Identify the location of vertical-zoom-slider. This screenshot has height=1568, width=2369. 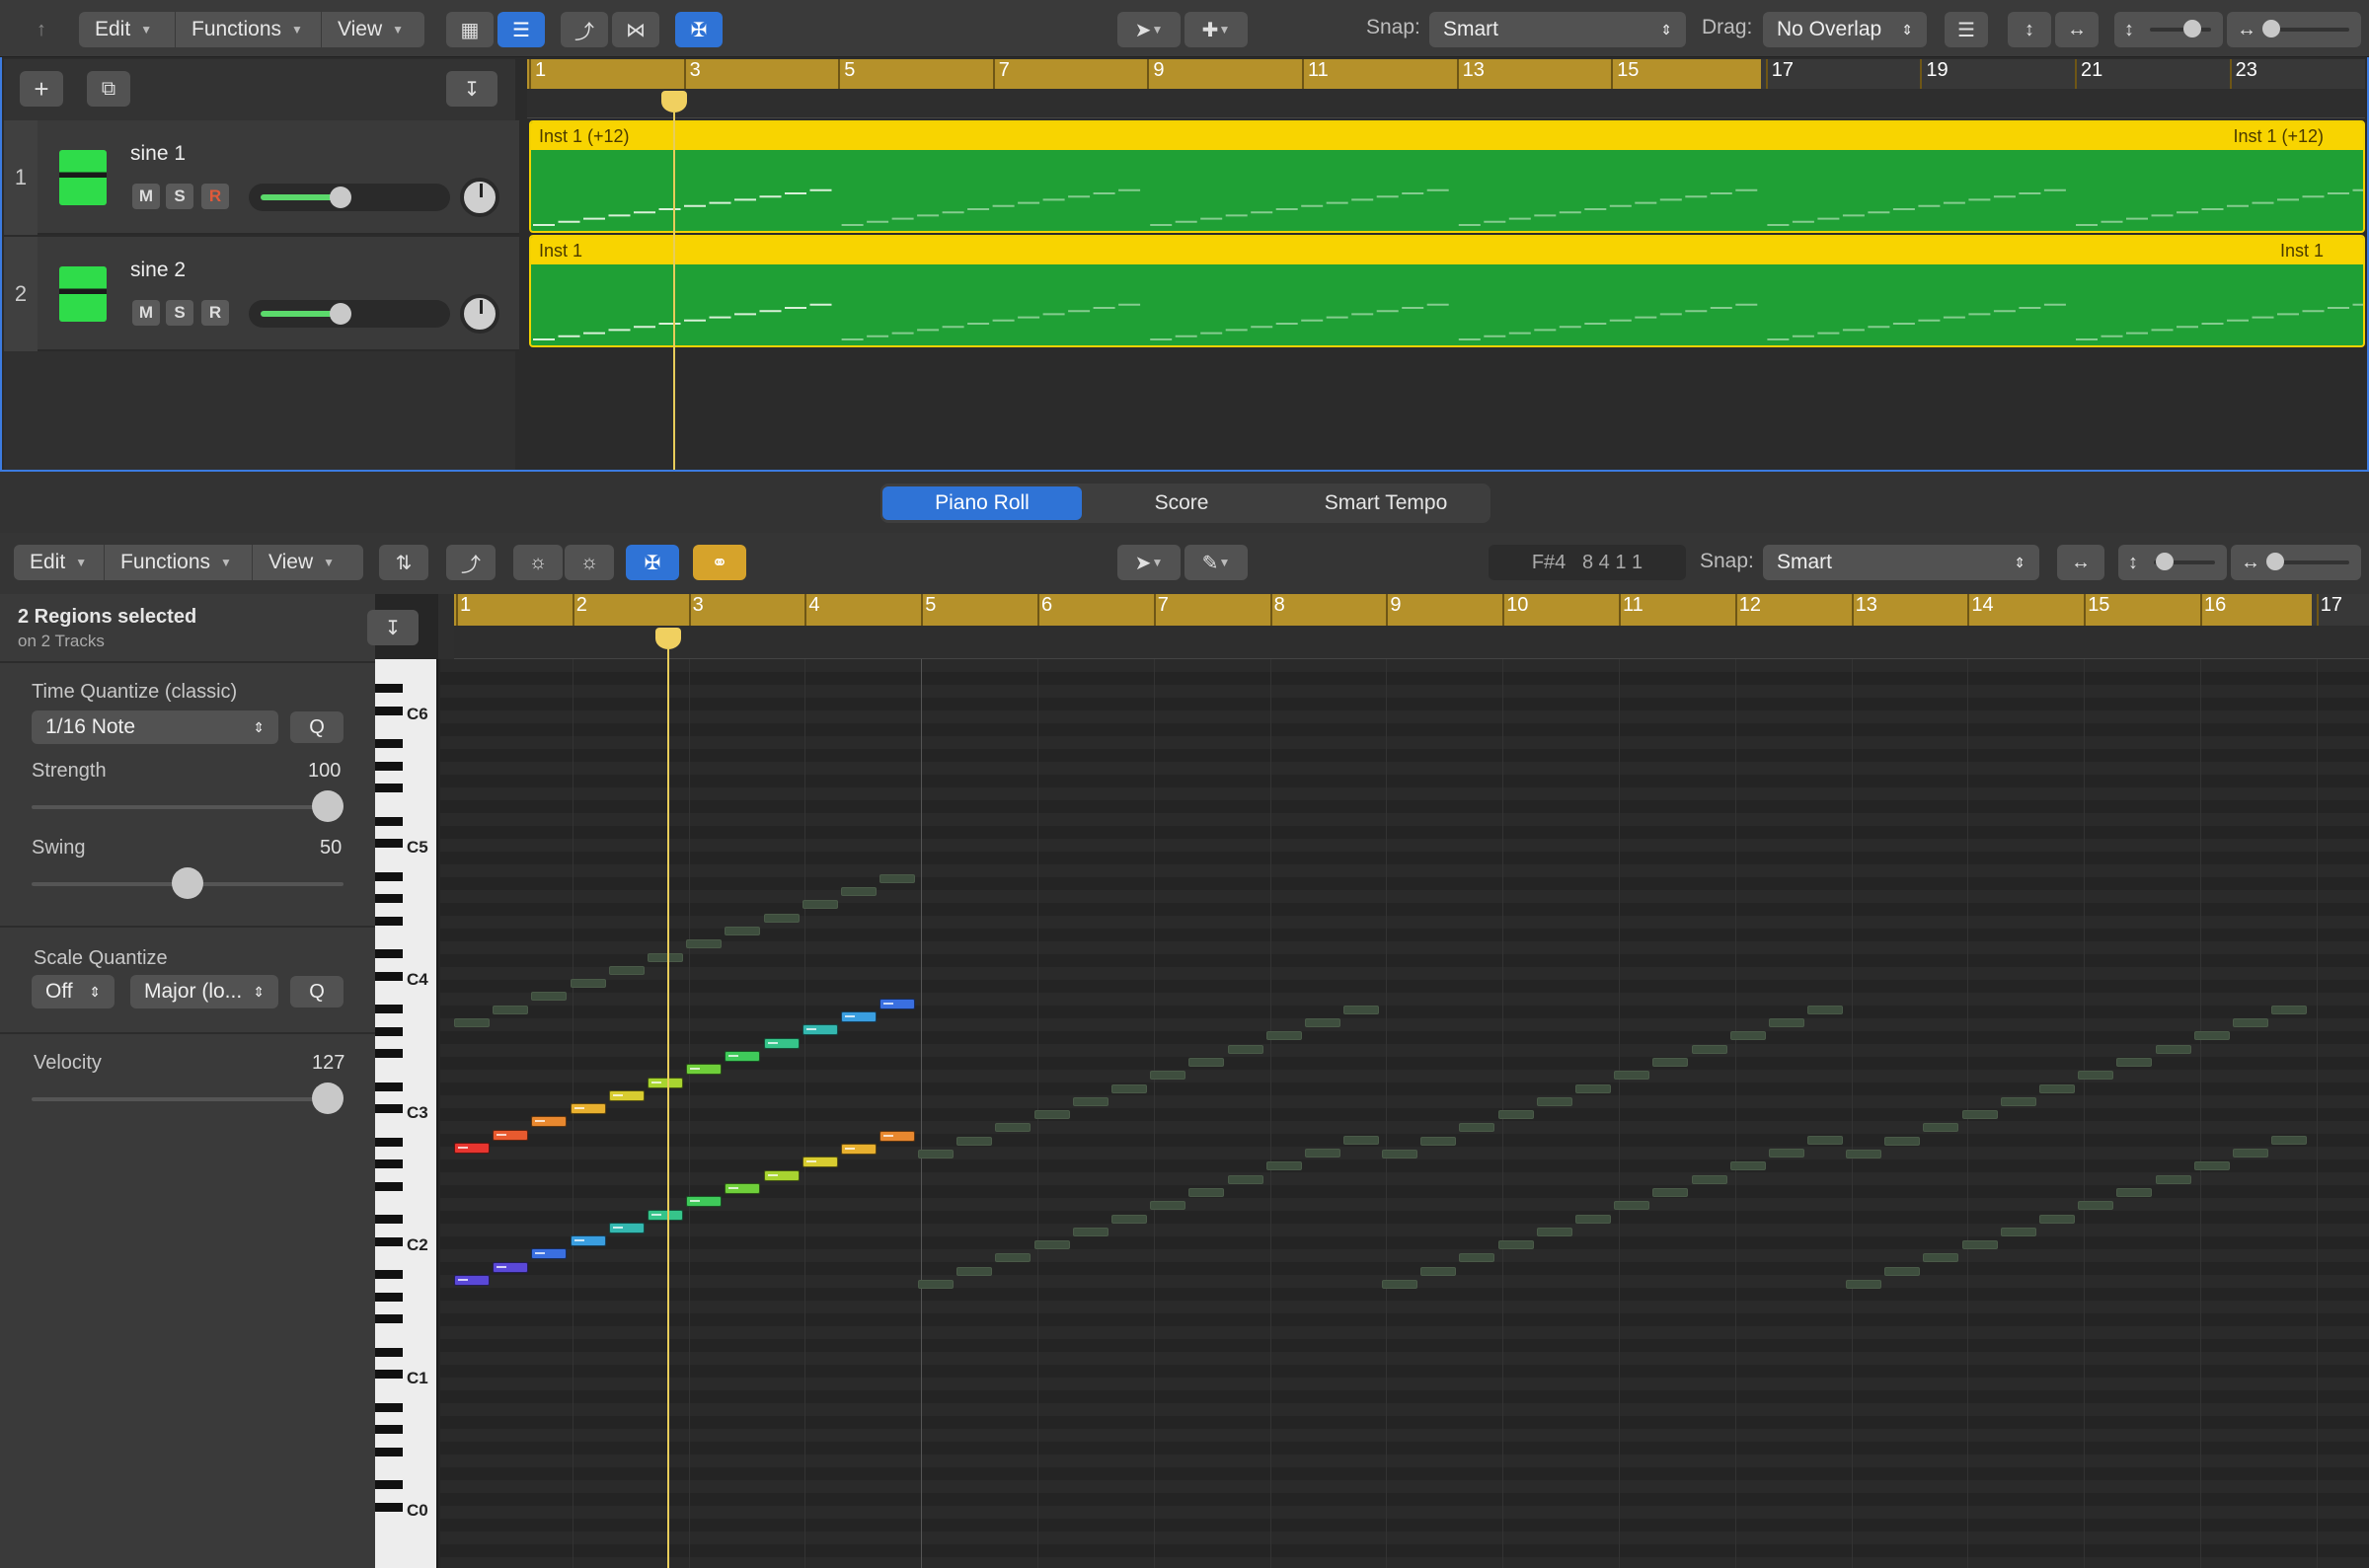
(2180, 29).